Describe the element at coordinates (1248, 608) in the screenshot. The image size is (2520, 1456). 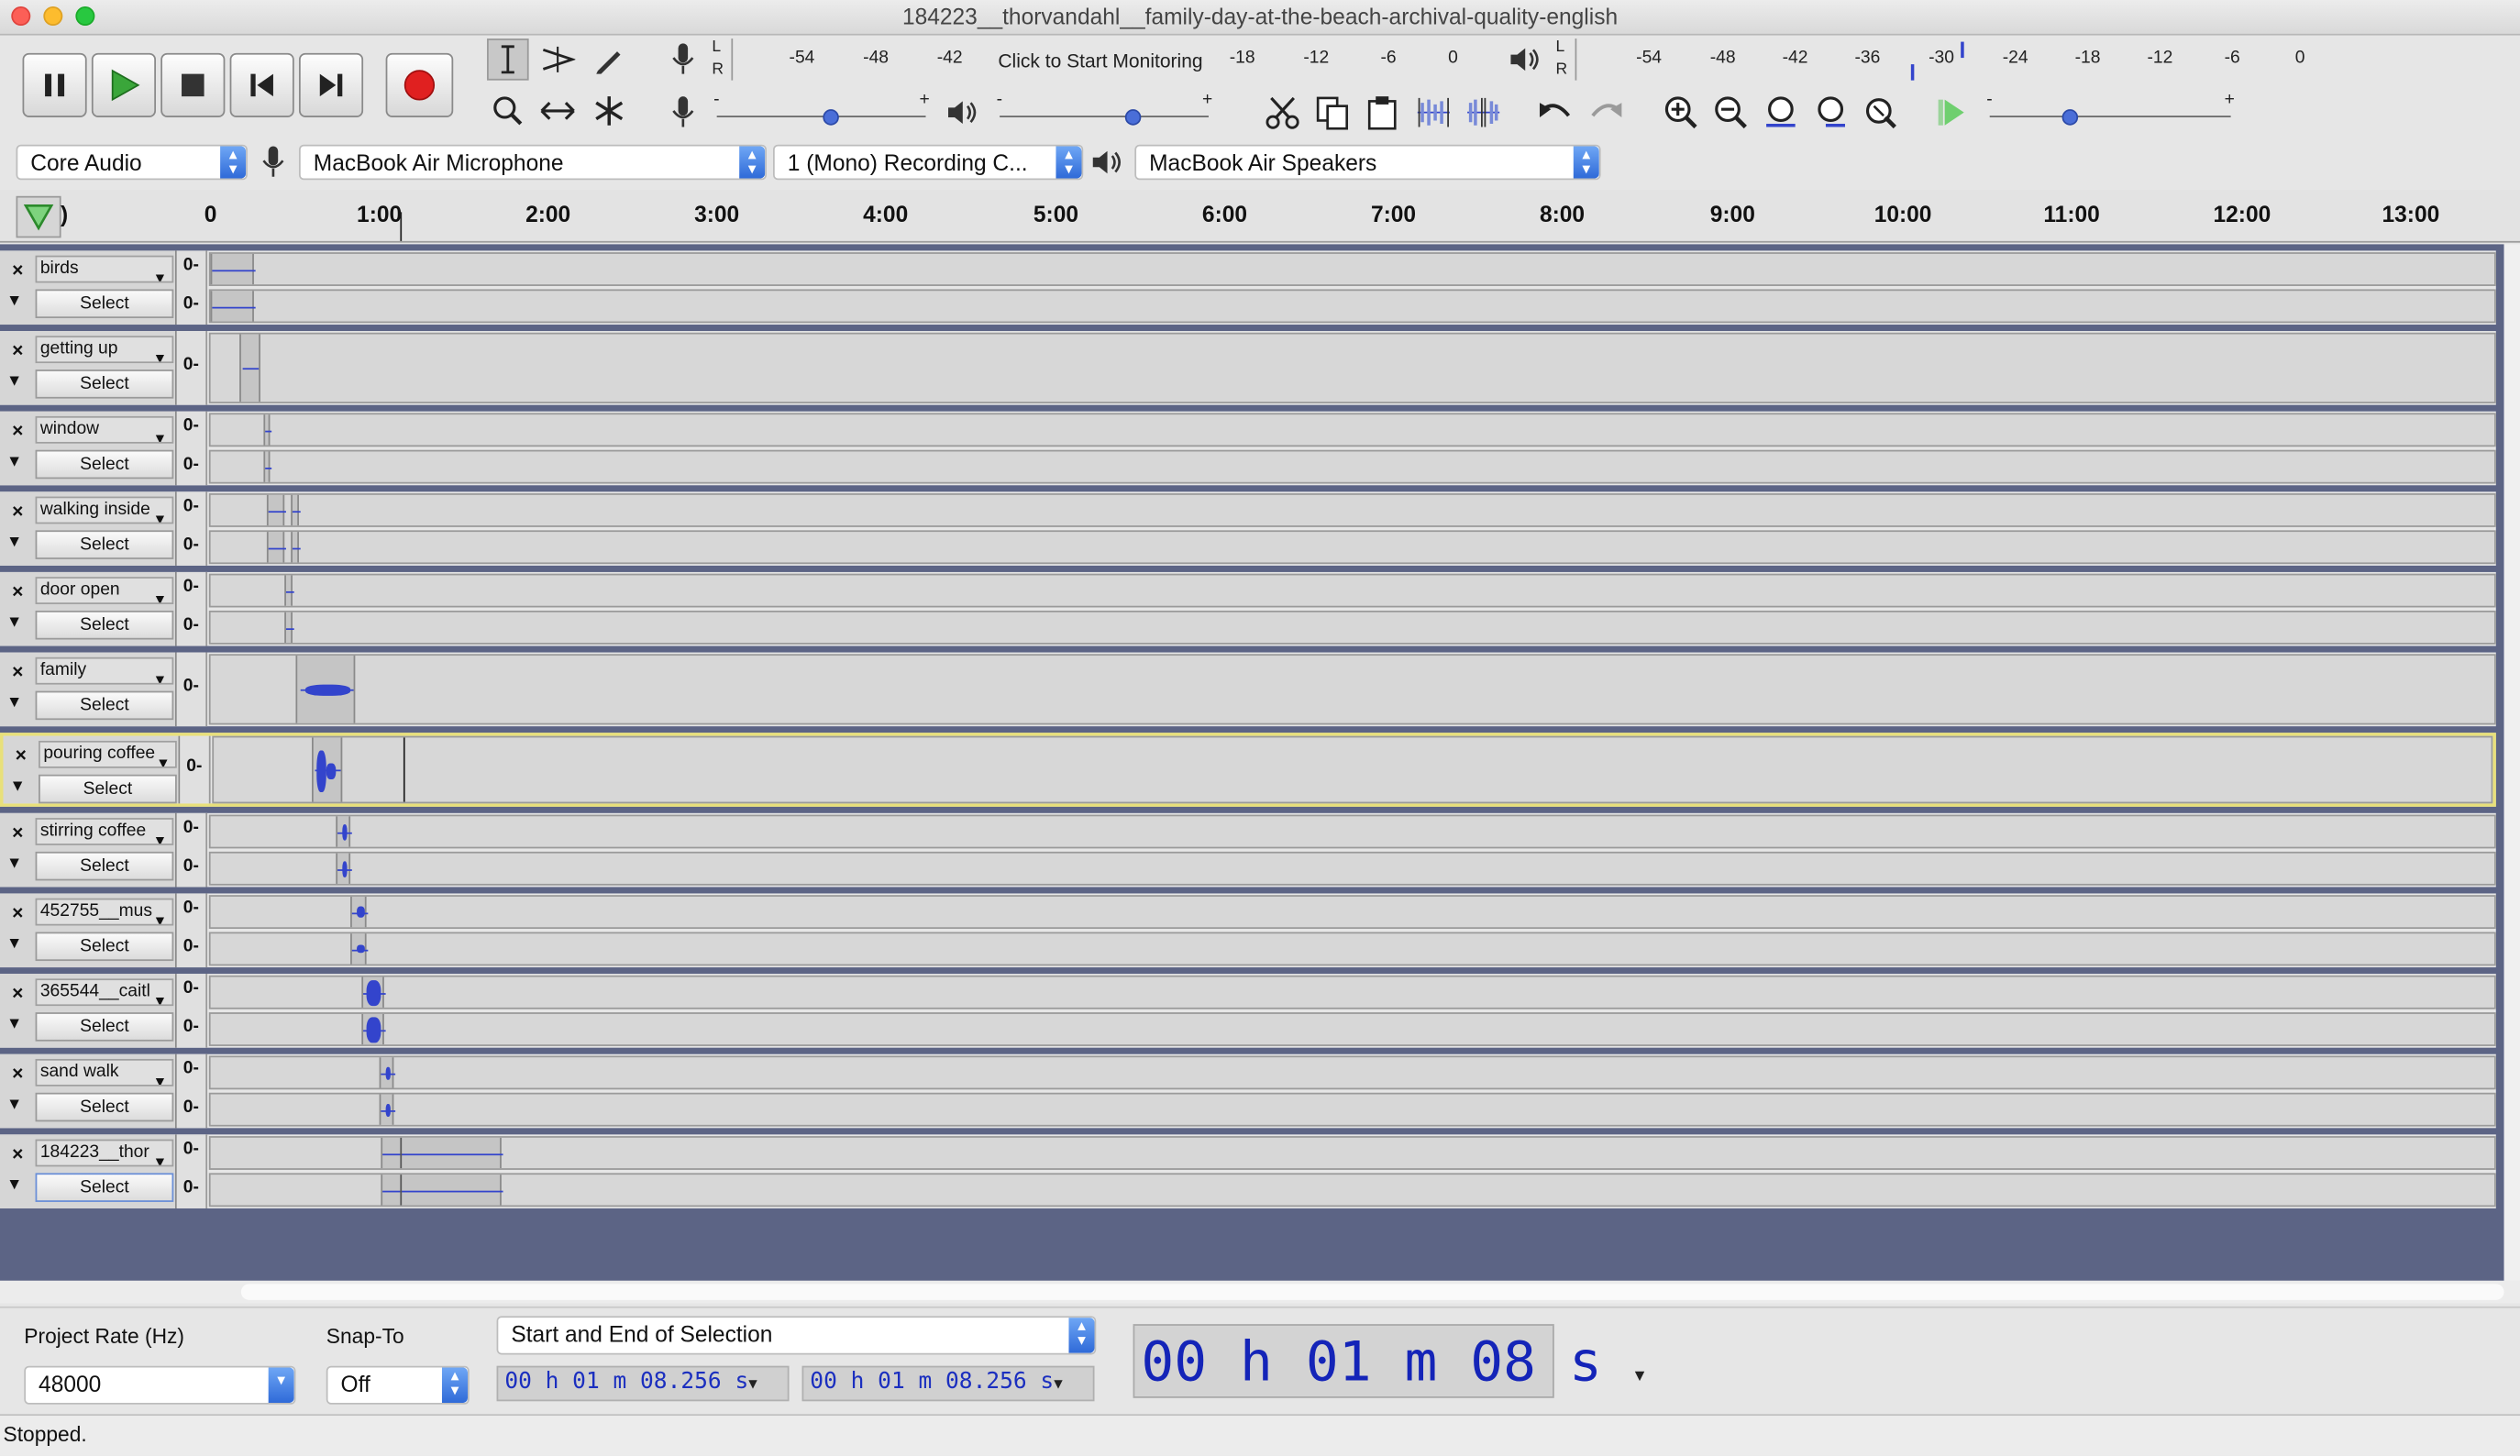
I see `track-door-open: × door open ▼ ▼ Select 0- 0-` at that location.